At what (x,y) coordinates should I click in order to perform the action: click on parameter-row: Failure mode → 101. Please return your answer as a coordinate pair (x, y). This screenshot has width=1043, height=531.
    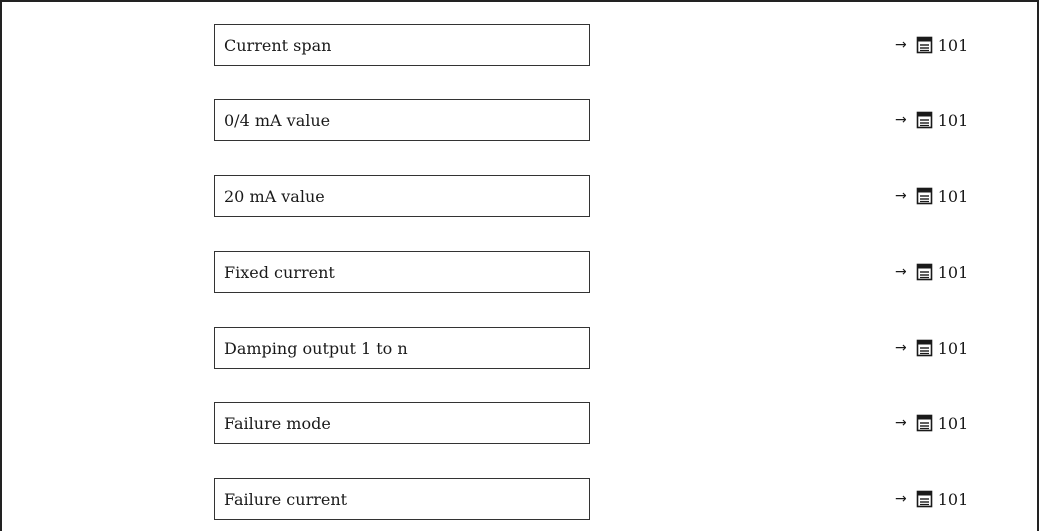
    Looking at the image, I should click on (521, 423).